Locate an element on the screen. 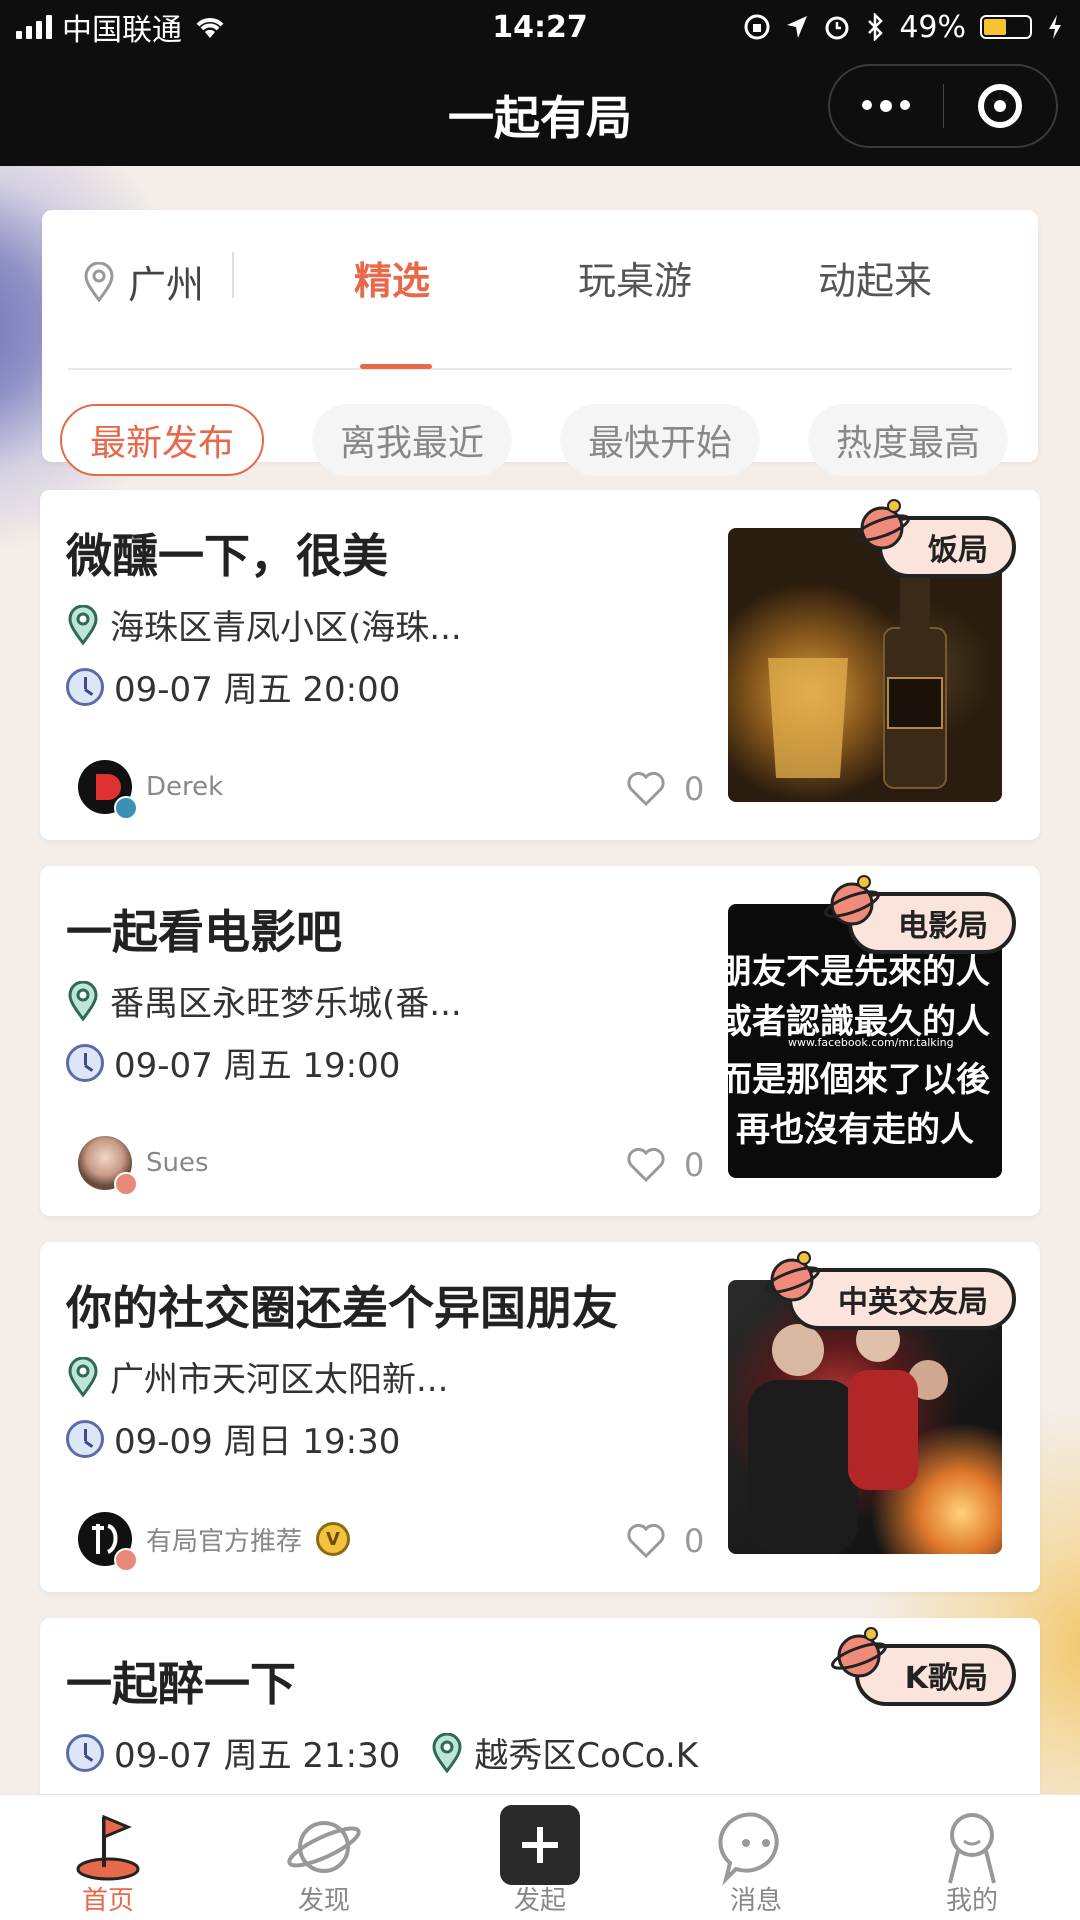 The image size is (1080, 1920). profile-icon is located at coordinates (972, 1848).